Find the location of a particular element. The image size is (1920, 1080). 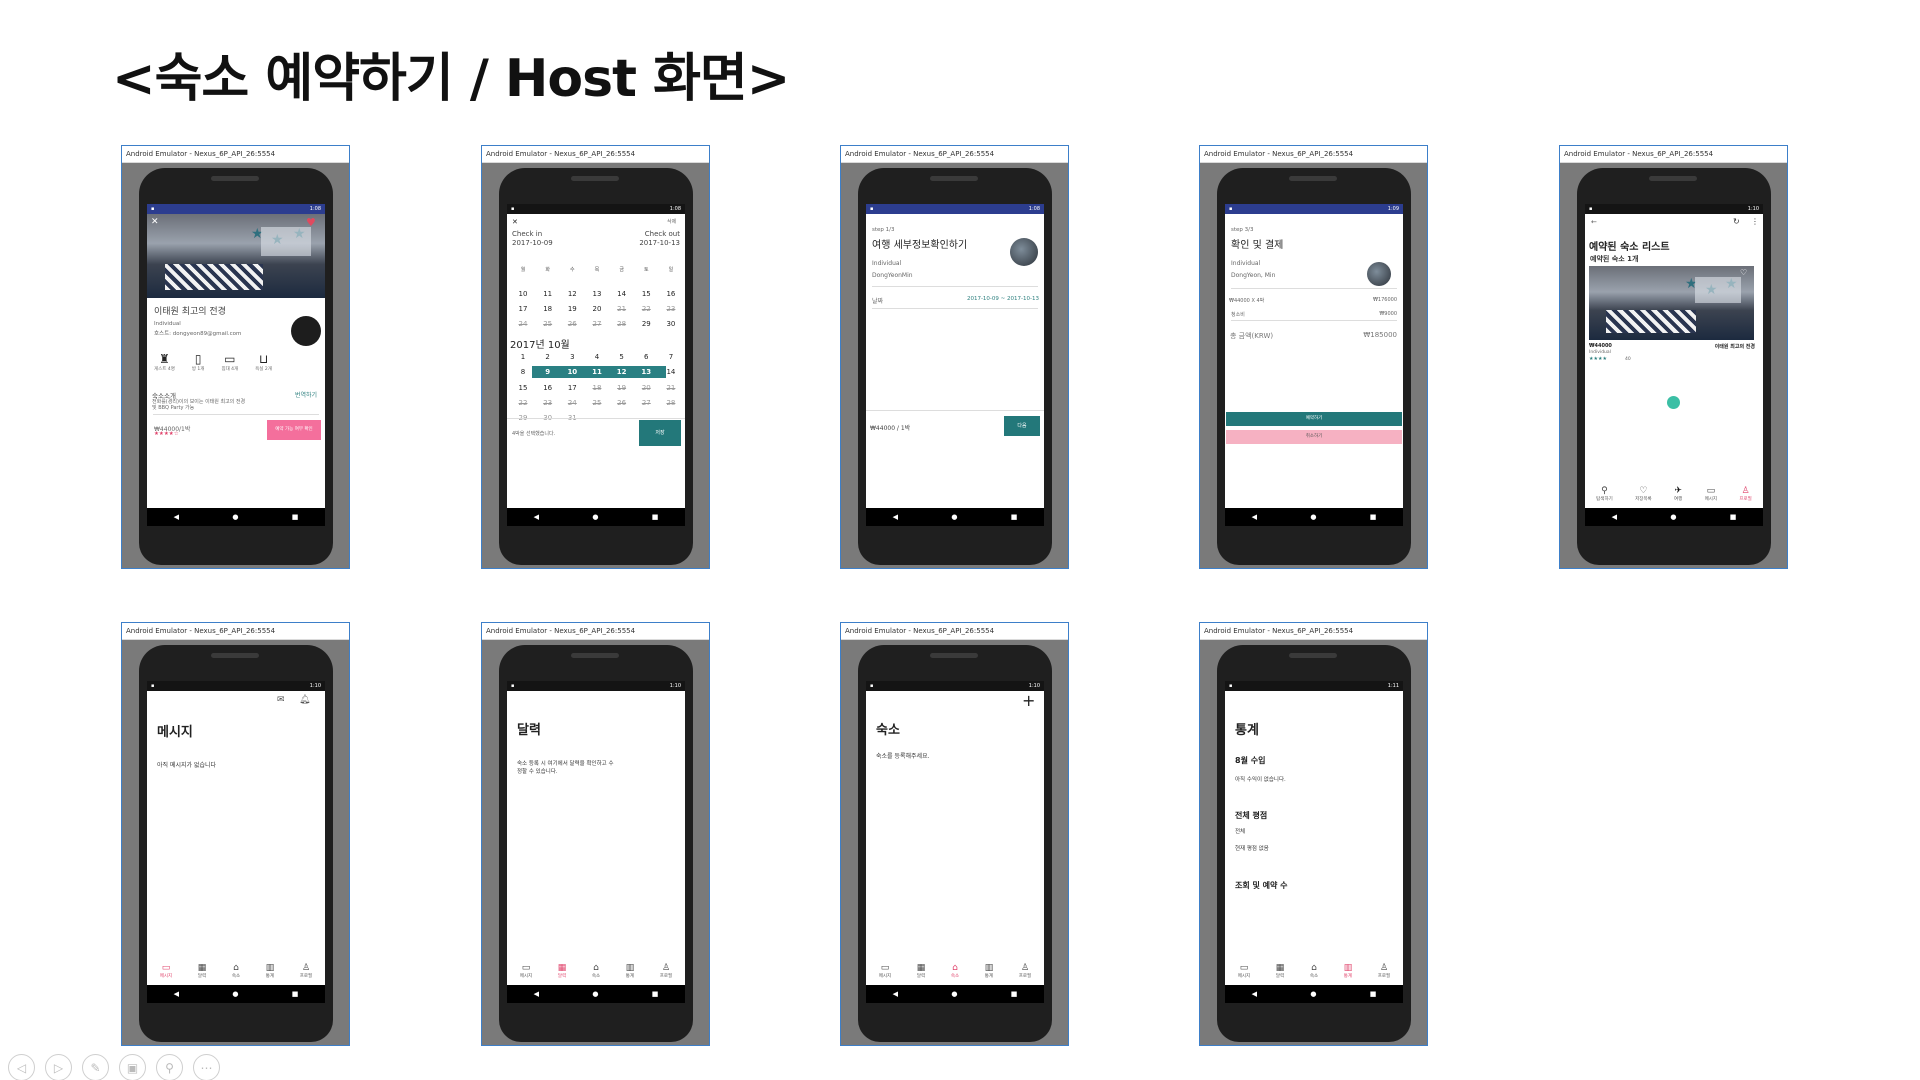

inbox-icon: ✉ is located at coordinates (281, 700).